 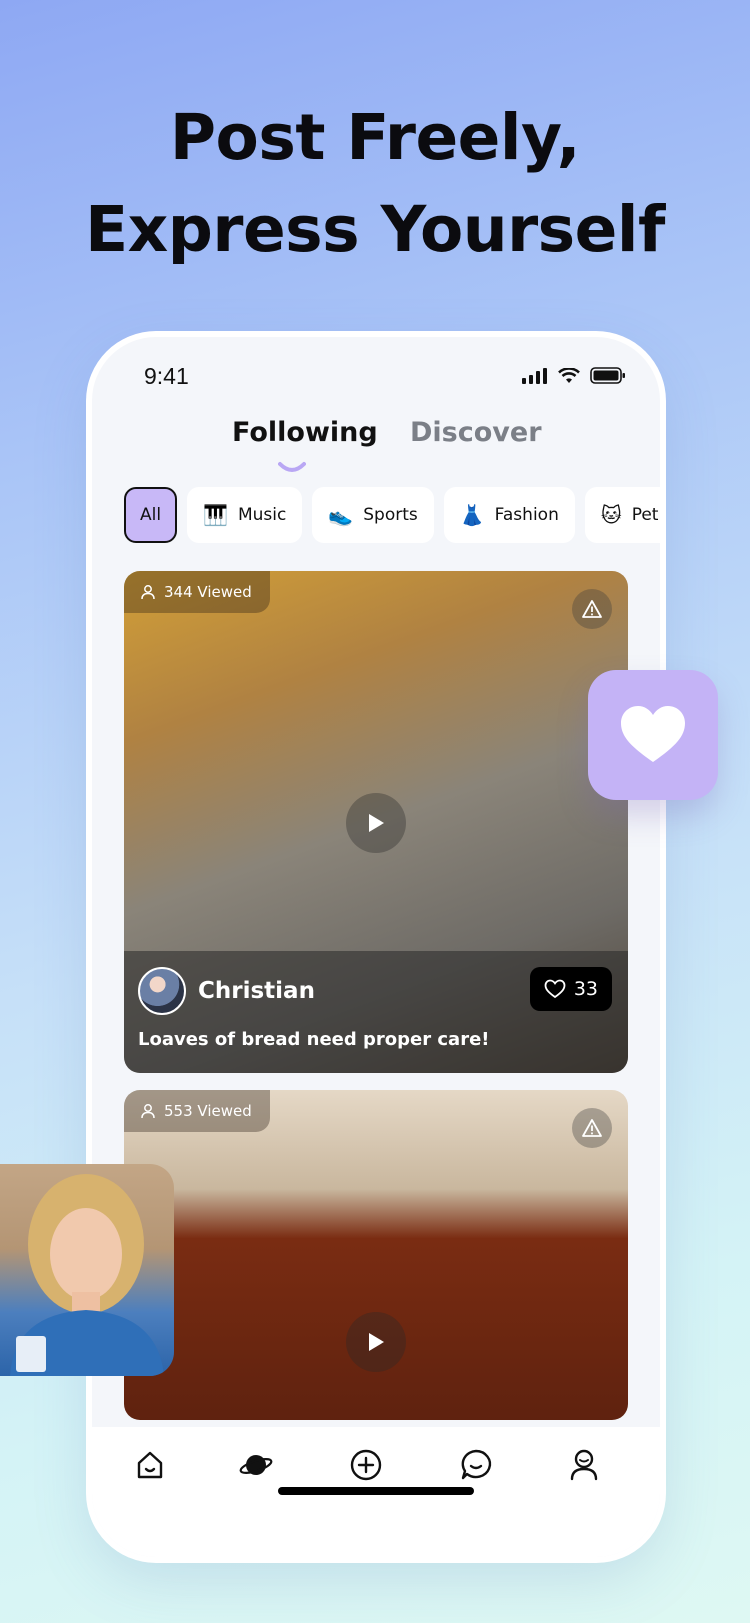 What do you see at coordinates (314, 1039) in the screenshot?
I see `post-caption: Loaves of bread need proper care!` at bounding box center [314, 1039].